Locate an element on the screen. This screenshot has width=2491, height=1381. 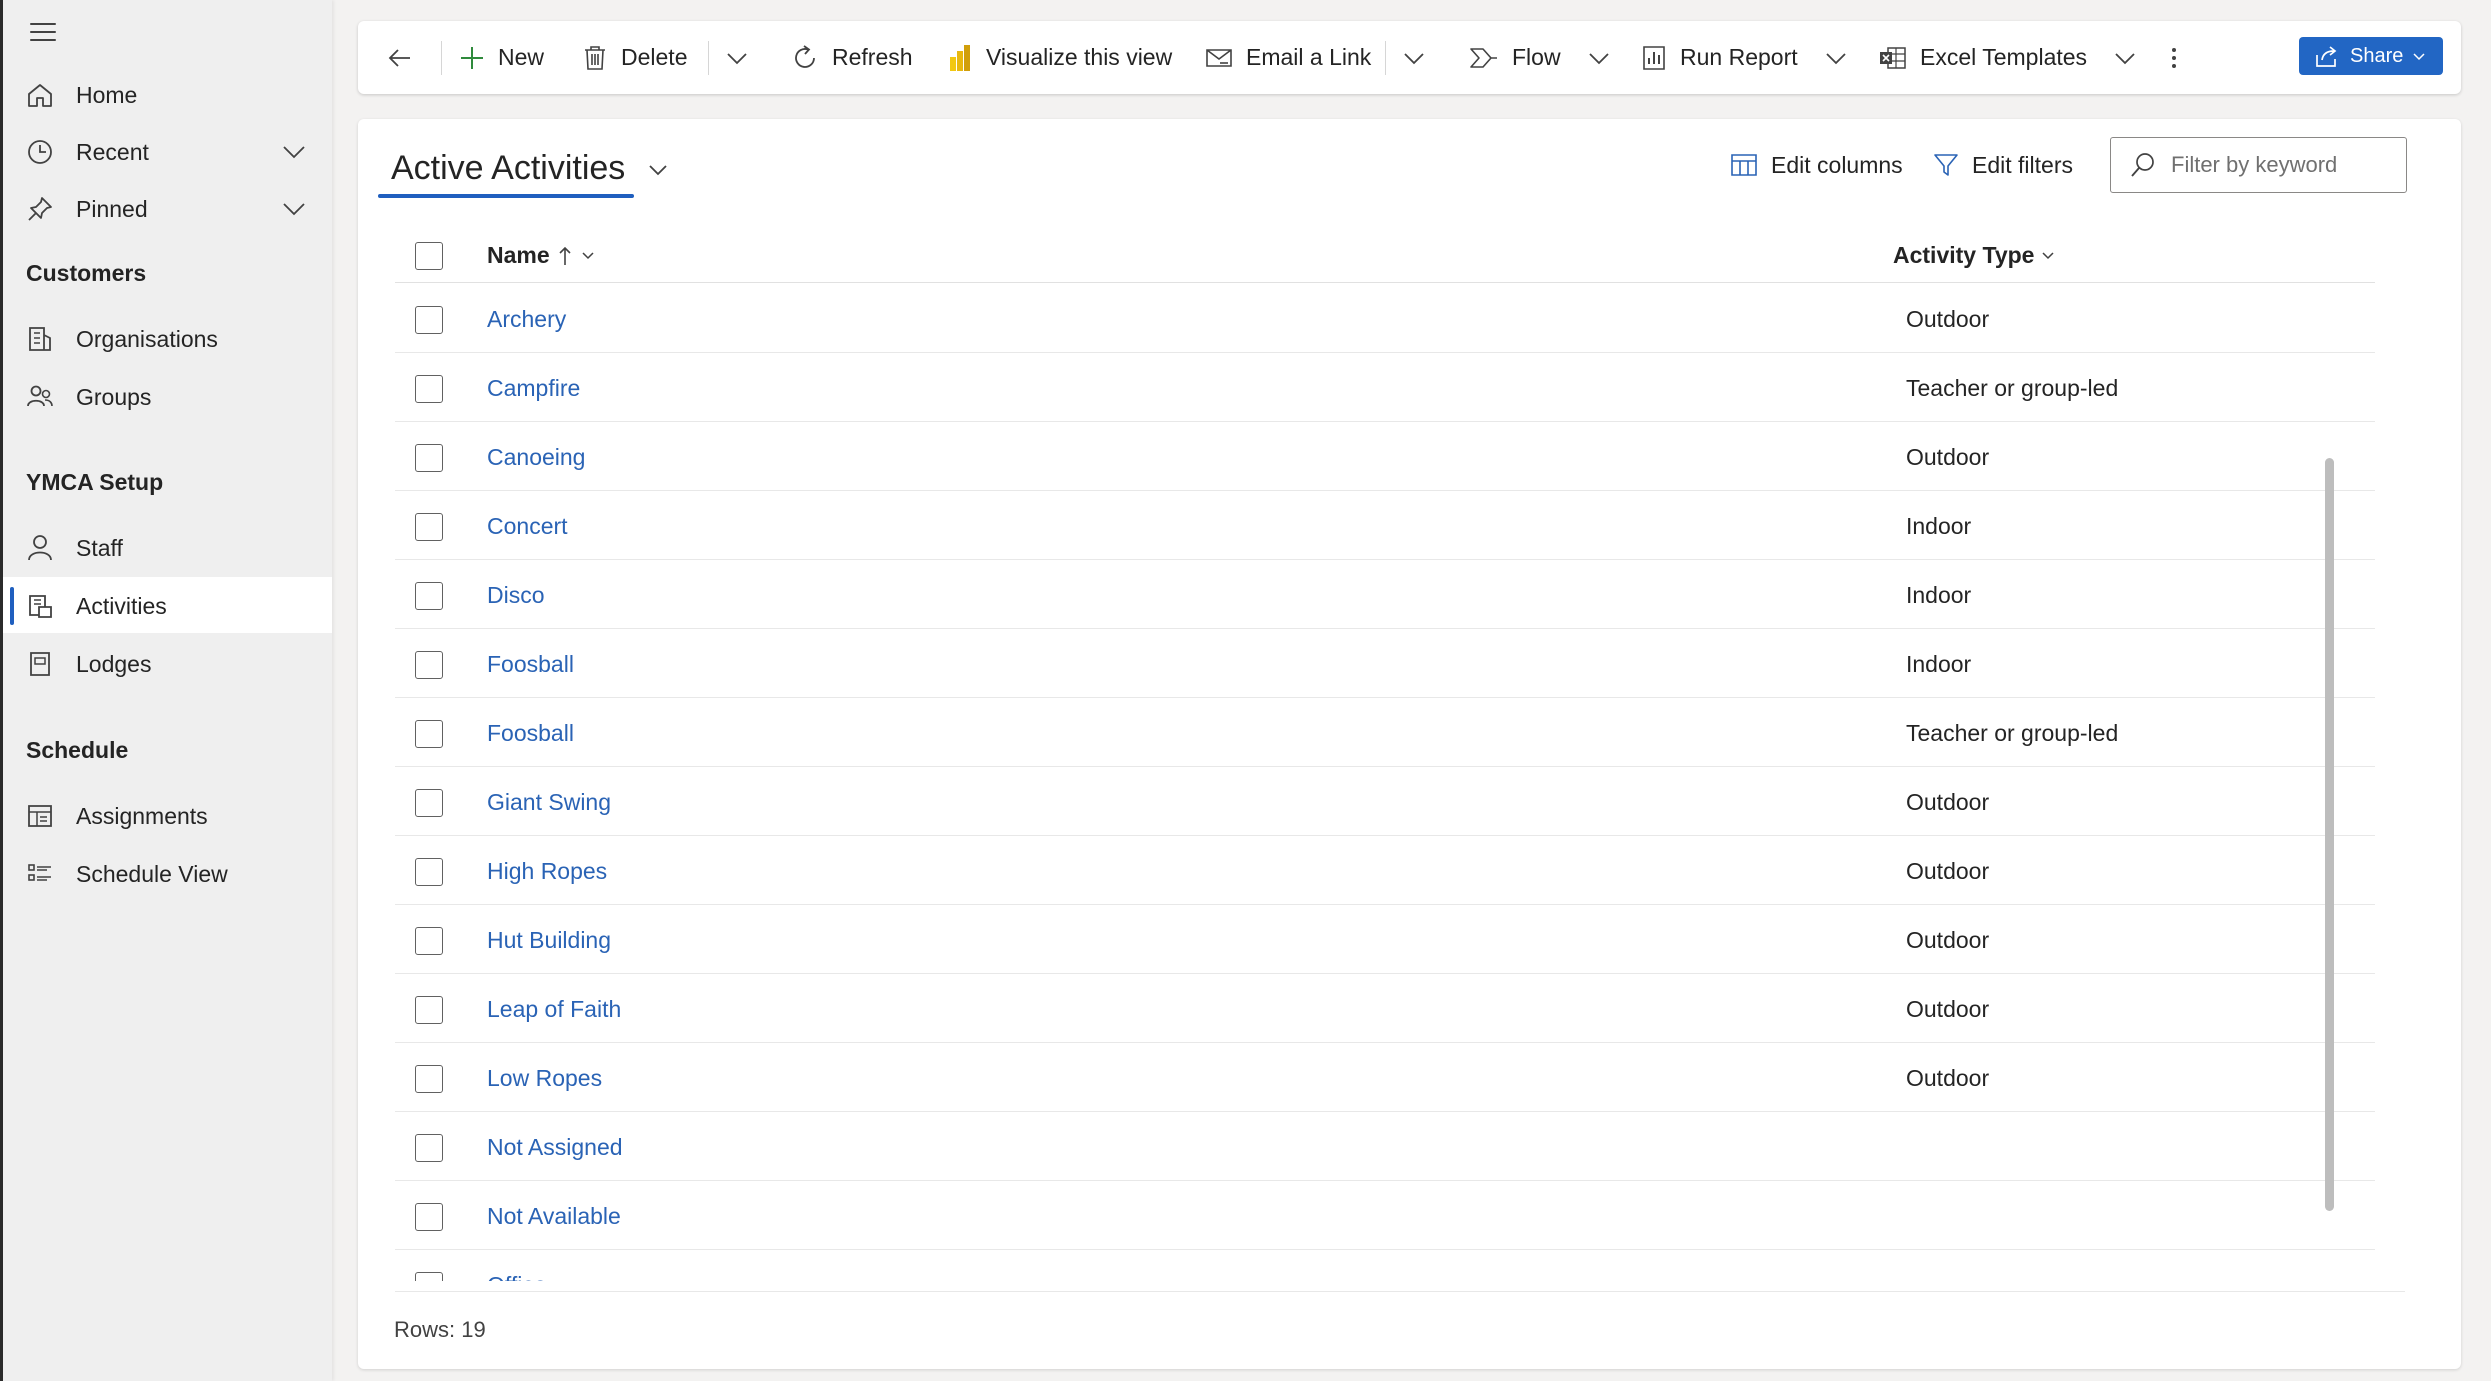
activity-name-link: Leap of Faith is located at coordinates (554, 1009).